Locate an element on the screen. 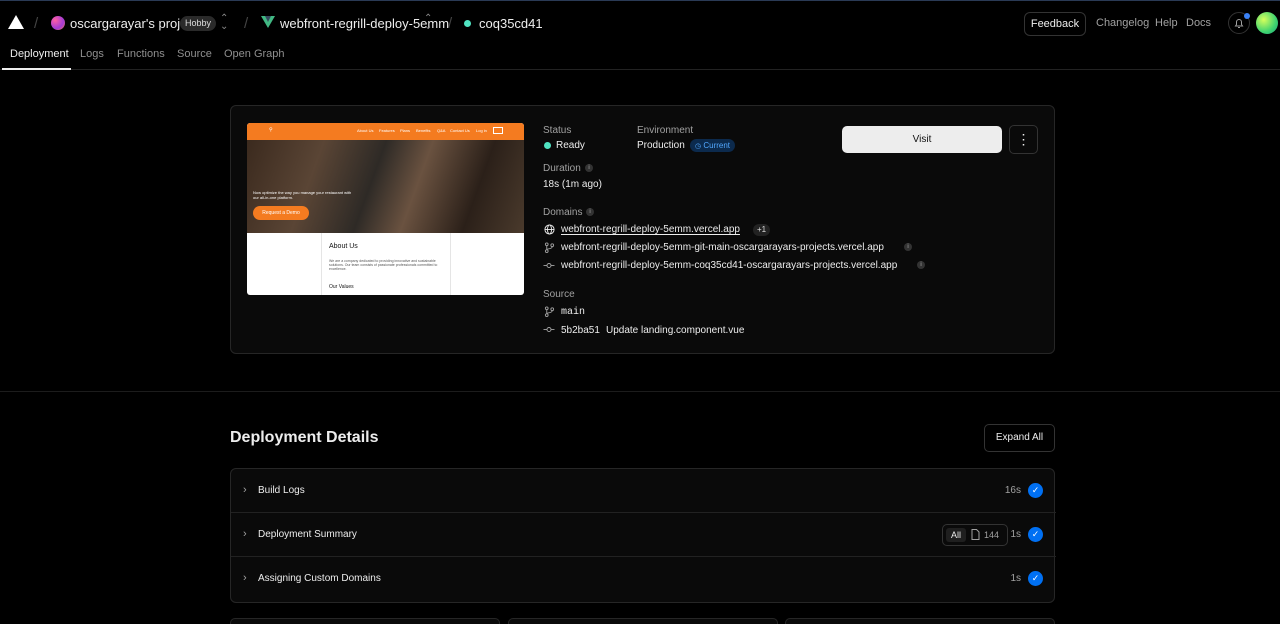  primary-domain-link: webfront-regrill-deploy-5emm.vercel.app is located at coordinates (650, 229).